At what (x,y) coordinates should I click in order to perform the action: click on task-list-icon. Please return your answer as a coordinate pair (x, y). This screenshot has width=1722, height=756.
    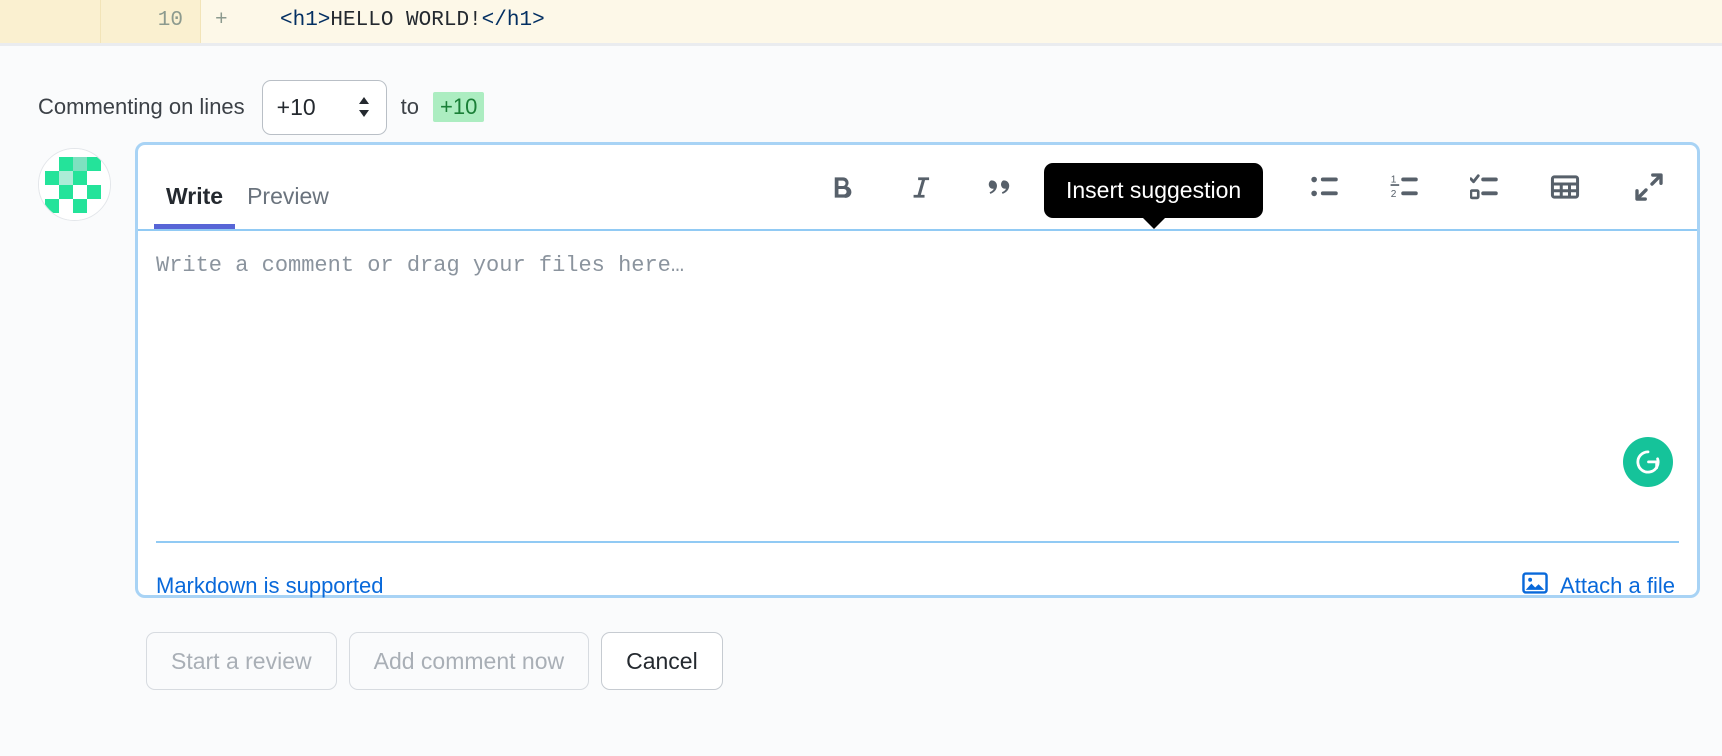
    Looking at the image, I should click on (1485, 187).